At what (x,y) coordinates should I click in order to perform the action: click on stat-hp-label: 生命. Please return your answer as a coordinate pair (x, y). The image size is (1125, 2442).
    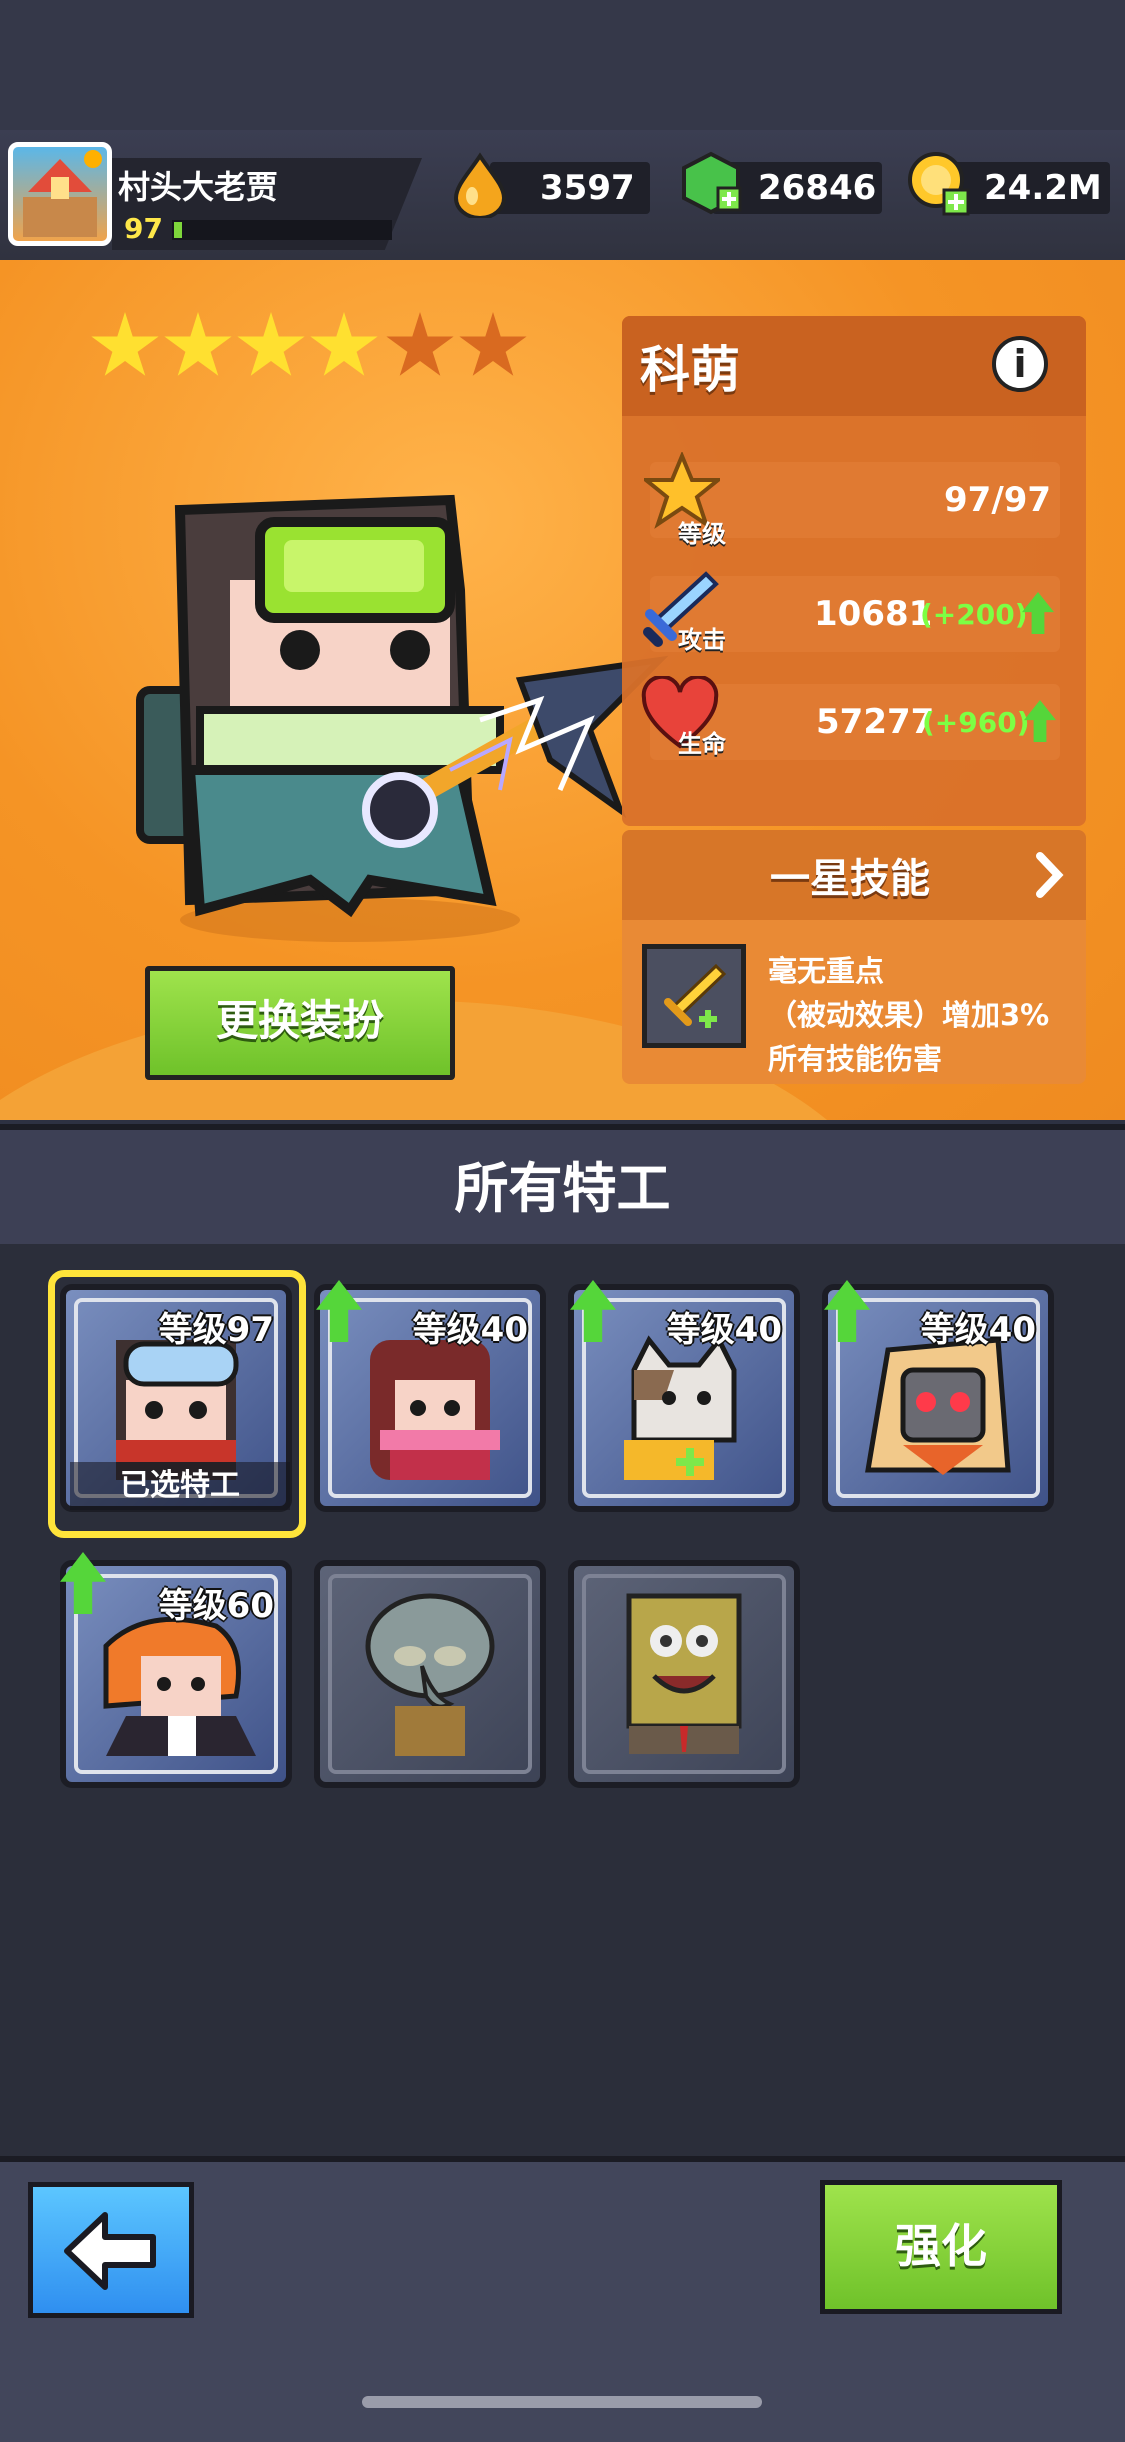
    Looking at the image, I should click on (702, 744).